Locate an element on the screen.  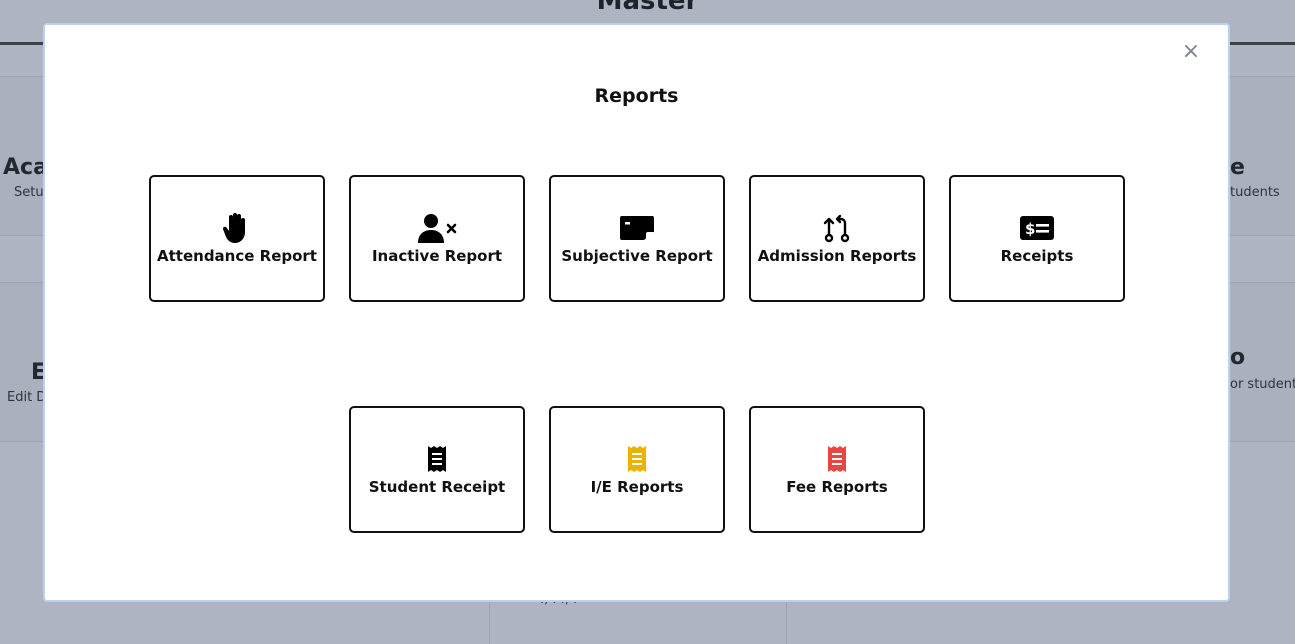
close-button: × is located at coordinates (1191, 52).